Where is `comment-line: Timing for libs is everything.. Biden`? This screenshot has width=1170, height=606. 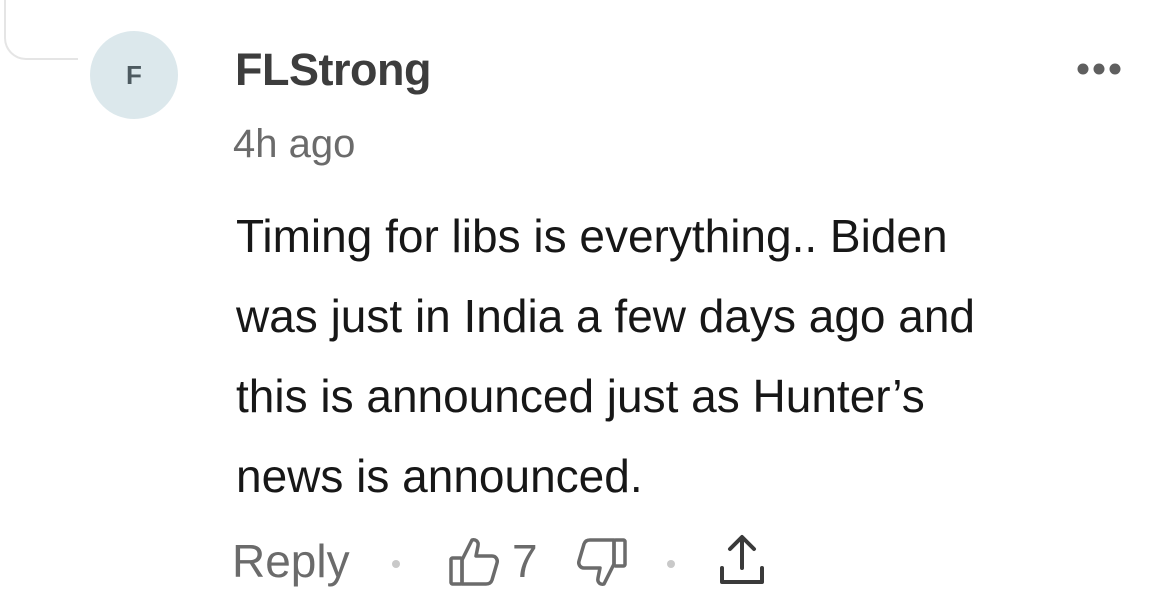
comment-line: Timing for libs is everything.. Biden is located at coordinates (592, 236).